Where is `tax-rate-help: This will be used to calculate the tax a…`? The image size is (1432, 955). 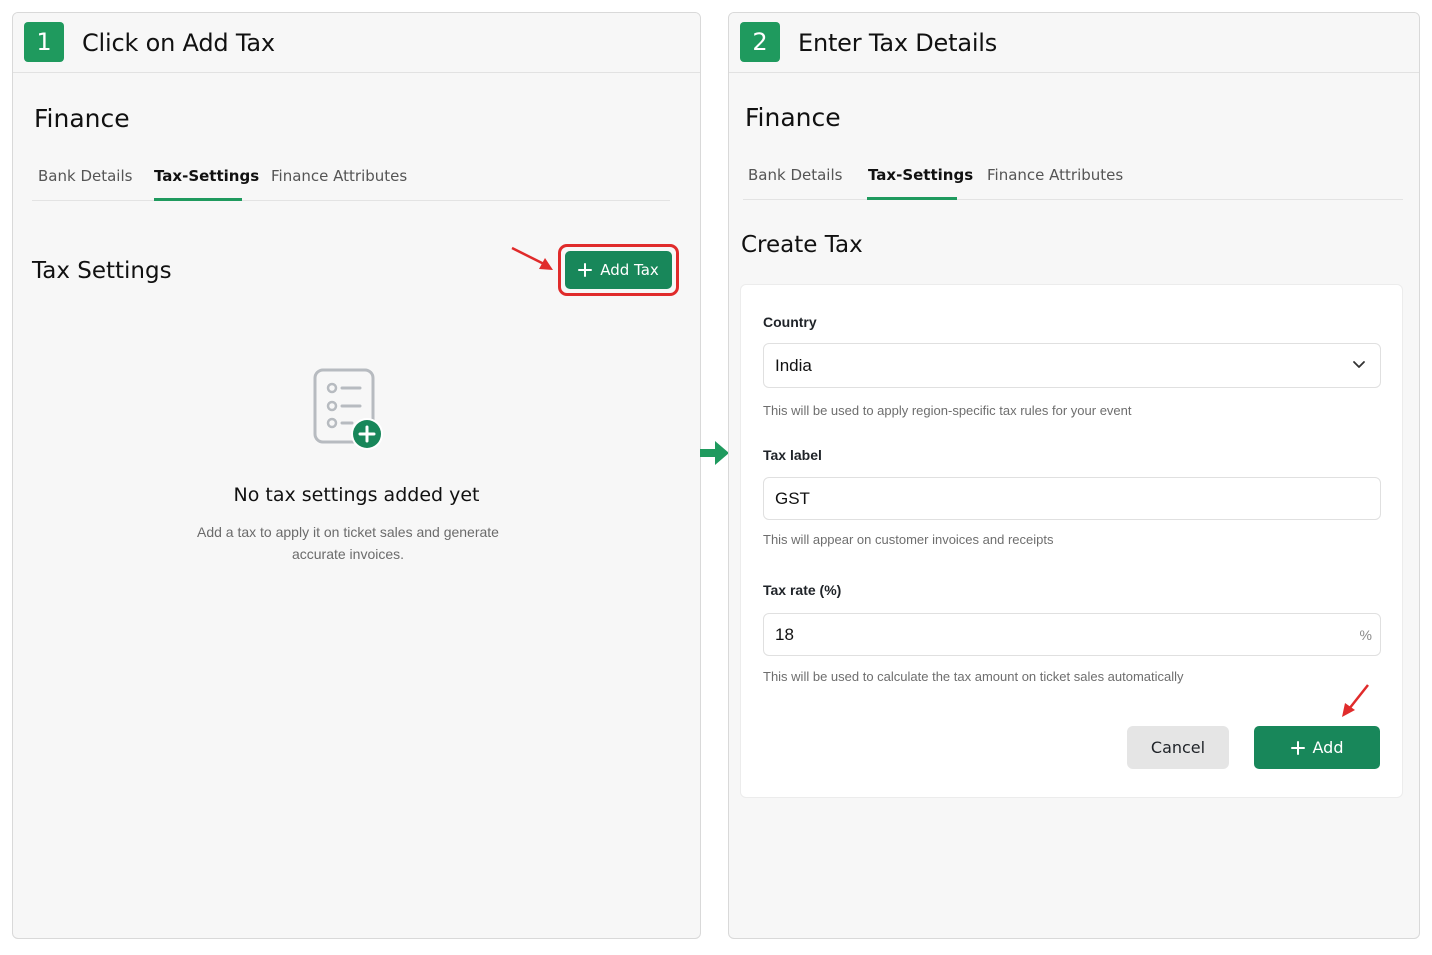
tax-rate-help: This will be used to calculate the tax a… is located at coordinates (973, 676).